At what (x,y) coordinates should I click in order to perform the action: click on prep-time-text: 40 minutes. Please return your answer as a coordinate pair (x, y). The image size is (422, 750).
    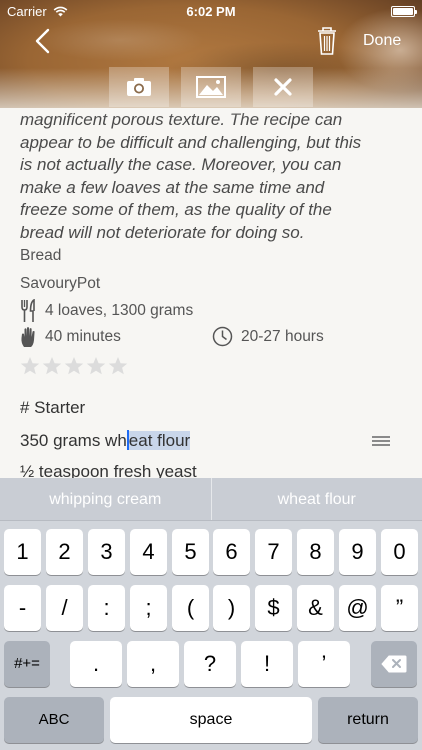
    Looking at the image, I should click on (83, 336).